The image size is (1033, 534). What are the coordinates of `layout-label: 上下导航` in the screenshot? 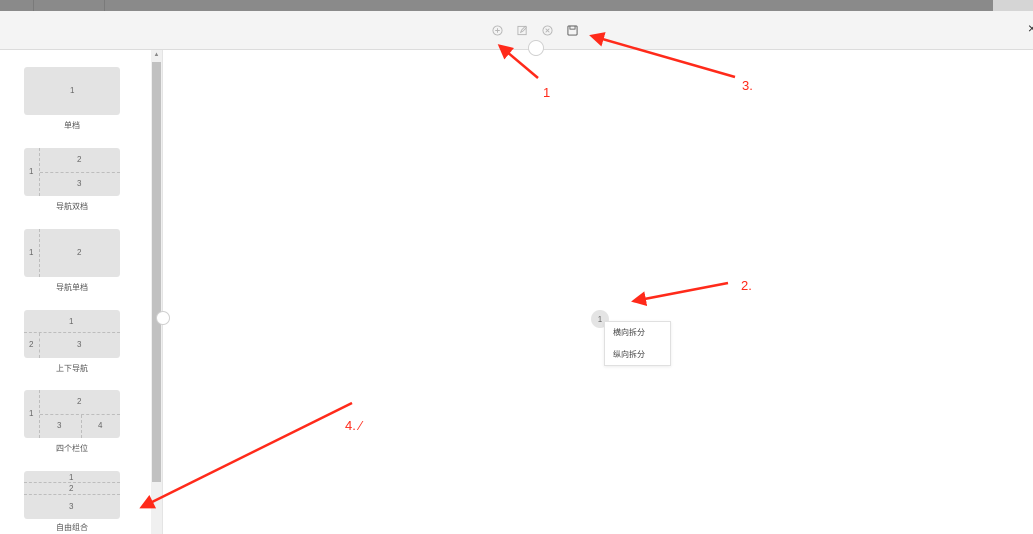 It's located at (72, 368).